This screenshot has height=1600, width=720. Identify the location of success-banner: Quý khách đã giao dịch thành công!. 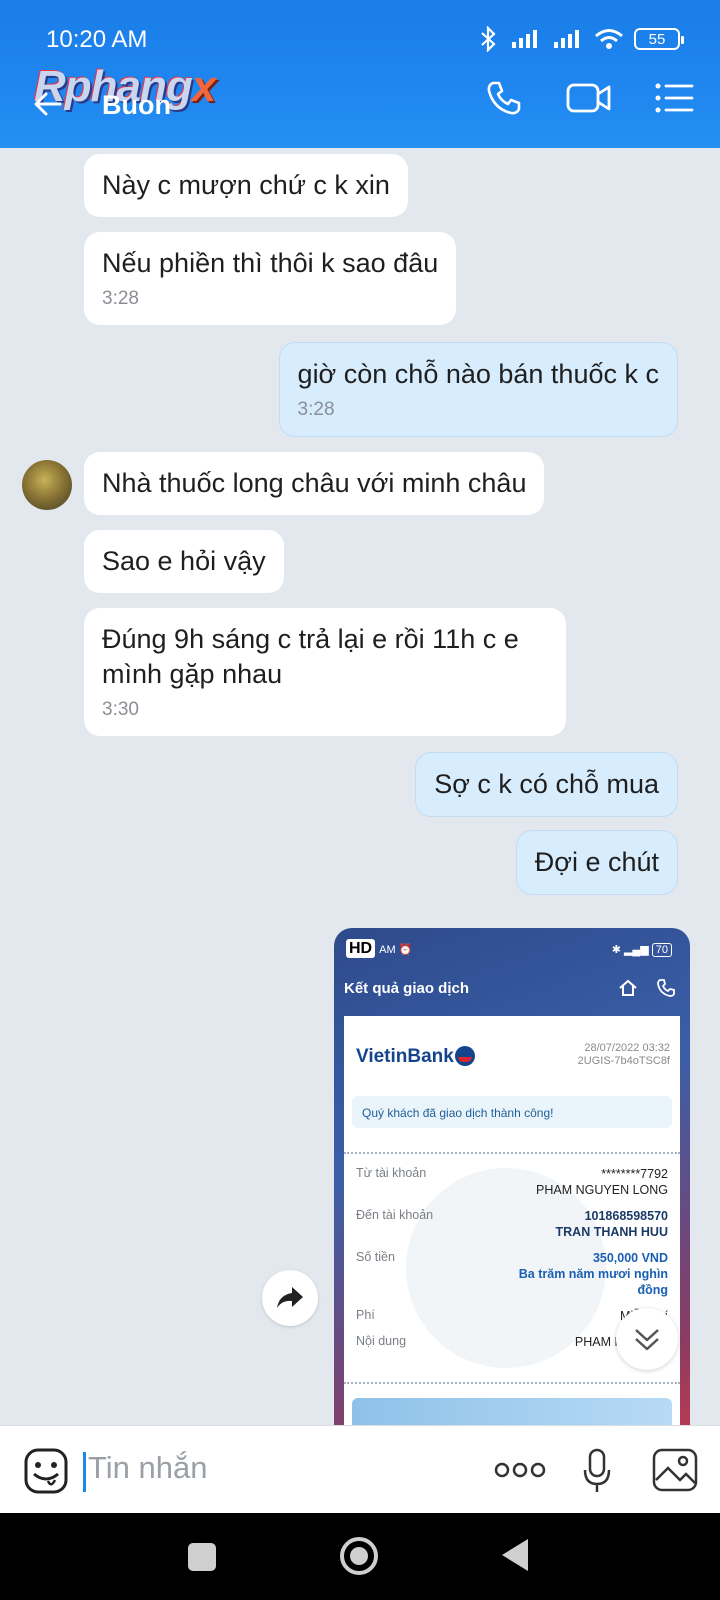
(512, 1112).